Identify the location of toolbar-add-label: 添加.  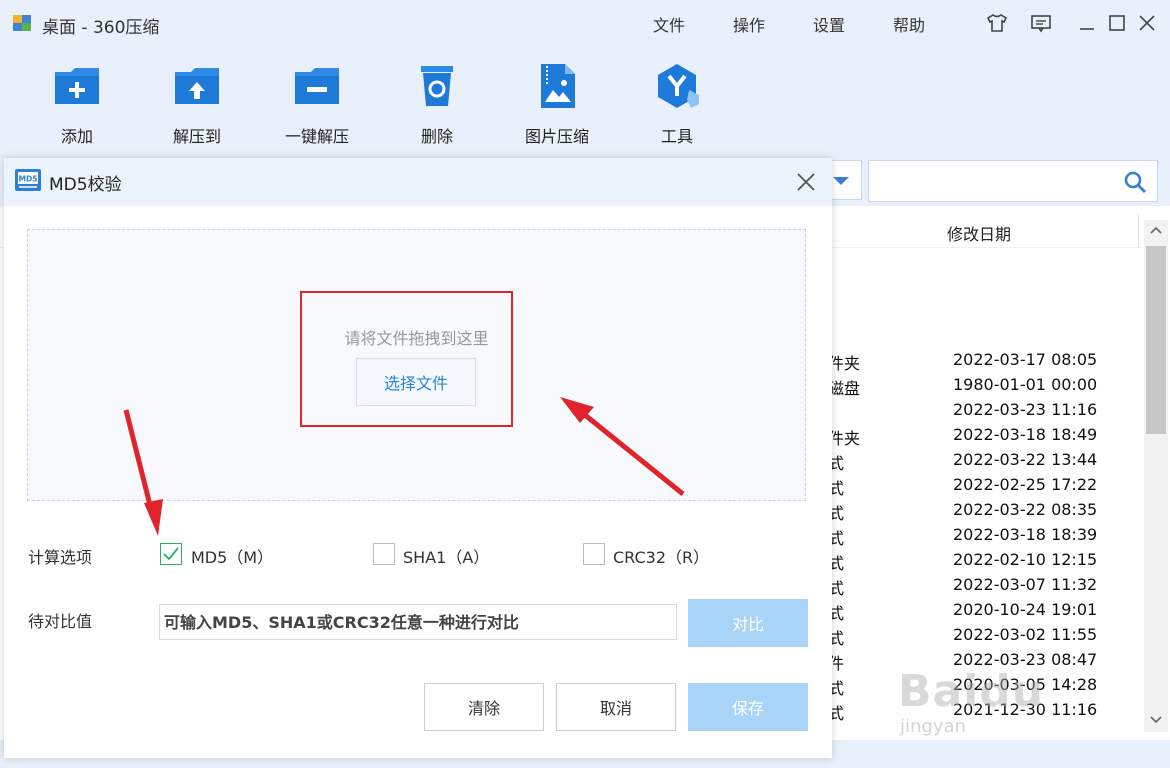
(76, 136).